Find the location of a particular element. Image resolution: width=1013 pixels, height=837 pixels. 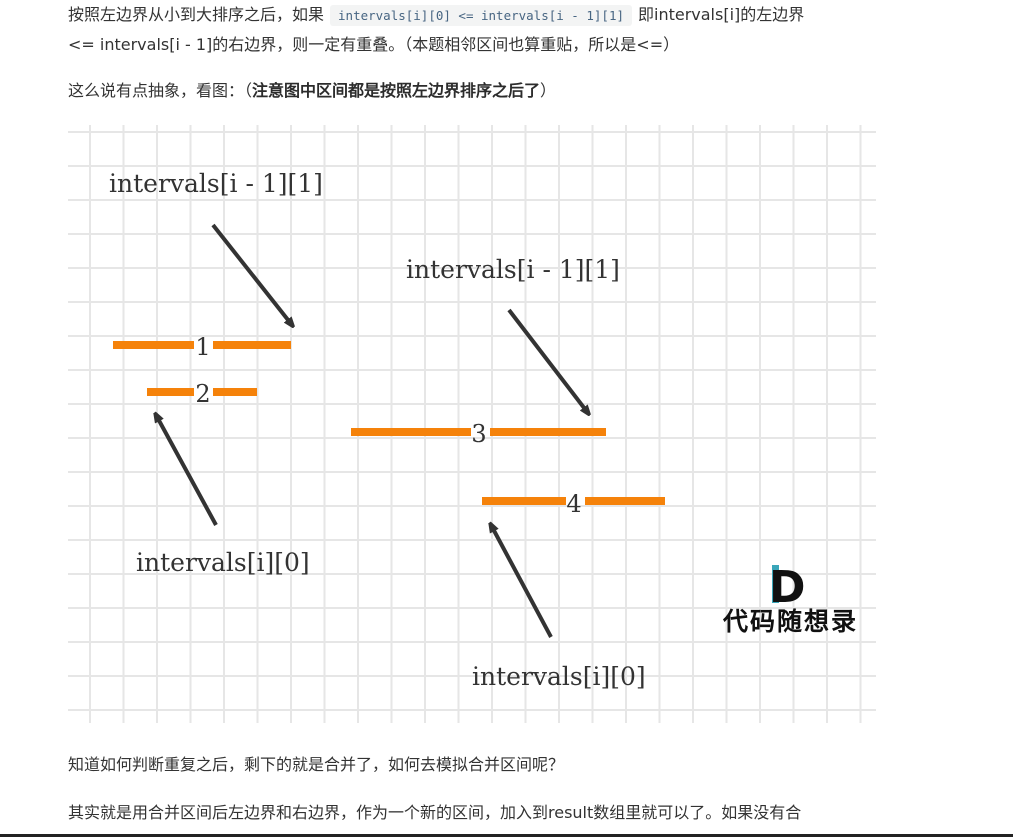

text-segment: 按照左边界从小到大排序之后，如果 is located at coordinates (196, 14).